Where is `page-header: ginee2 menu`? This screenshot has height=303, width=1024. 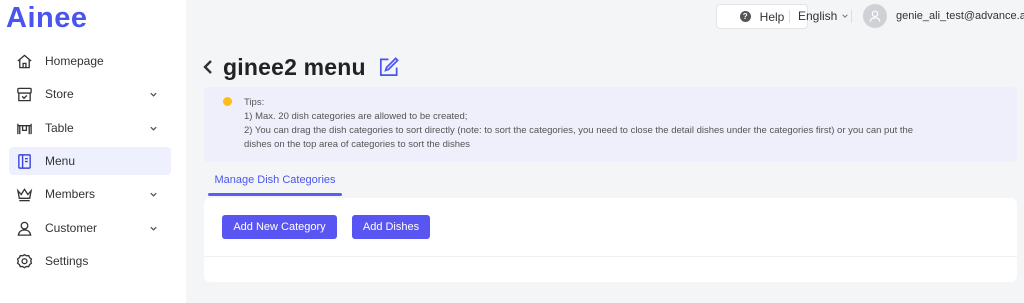
page-header: ginee2 menu is located at coordinates (300, 67).